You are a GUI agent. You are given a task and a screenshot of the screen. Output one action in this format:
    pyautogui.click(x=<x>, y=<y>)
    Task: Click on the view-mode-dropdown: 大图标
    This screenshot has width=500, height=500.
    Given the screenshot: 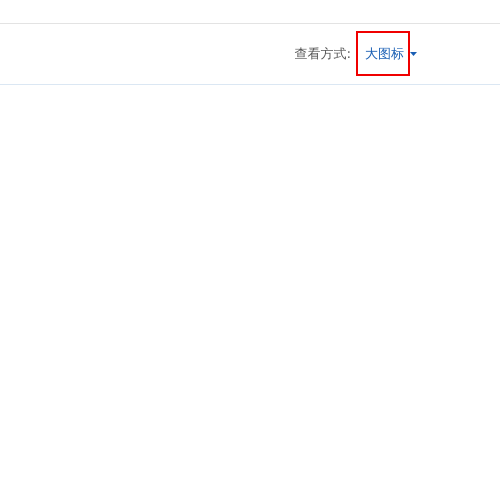 What is the action you would take?
    pyautogui.click(x=391, y=54)
    